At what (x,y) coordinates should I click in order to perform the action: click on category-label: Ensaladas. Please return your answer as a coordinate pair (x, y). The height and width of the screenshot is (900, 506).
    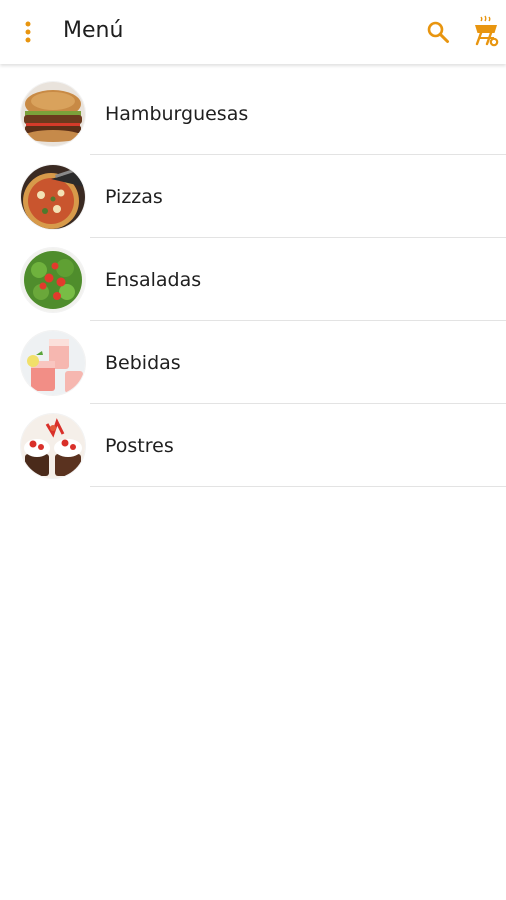
    Looking at the image, I should click on (153, 280).